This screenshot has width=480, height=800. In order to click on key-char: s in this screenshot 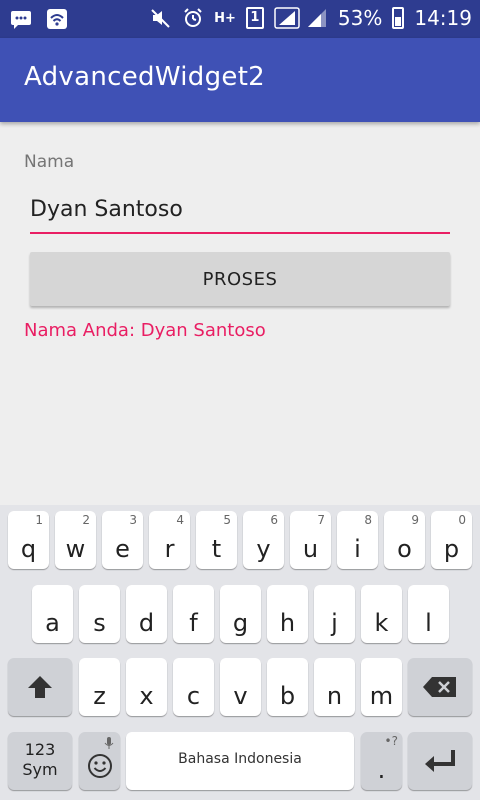, I will do `click(99, 623)`.